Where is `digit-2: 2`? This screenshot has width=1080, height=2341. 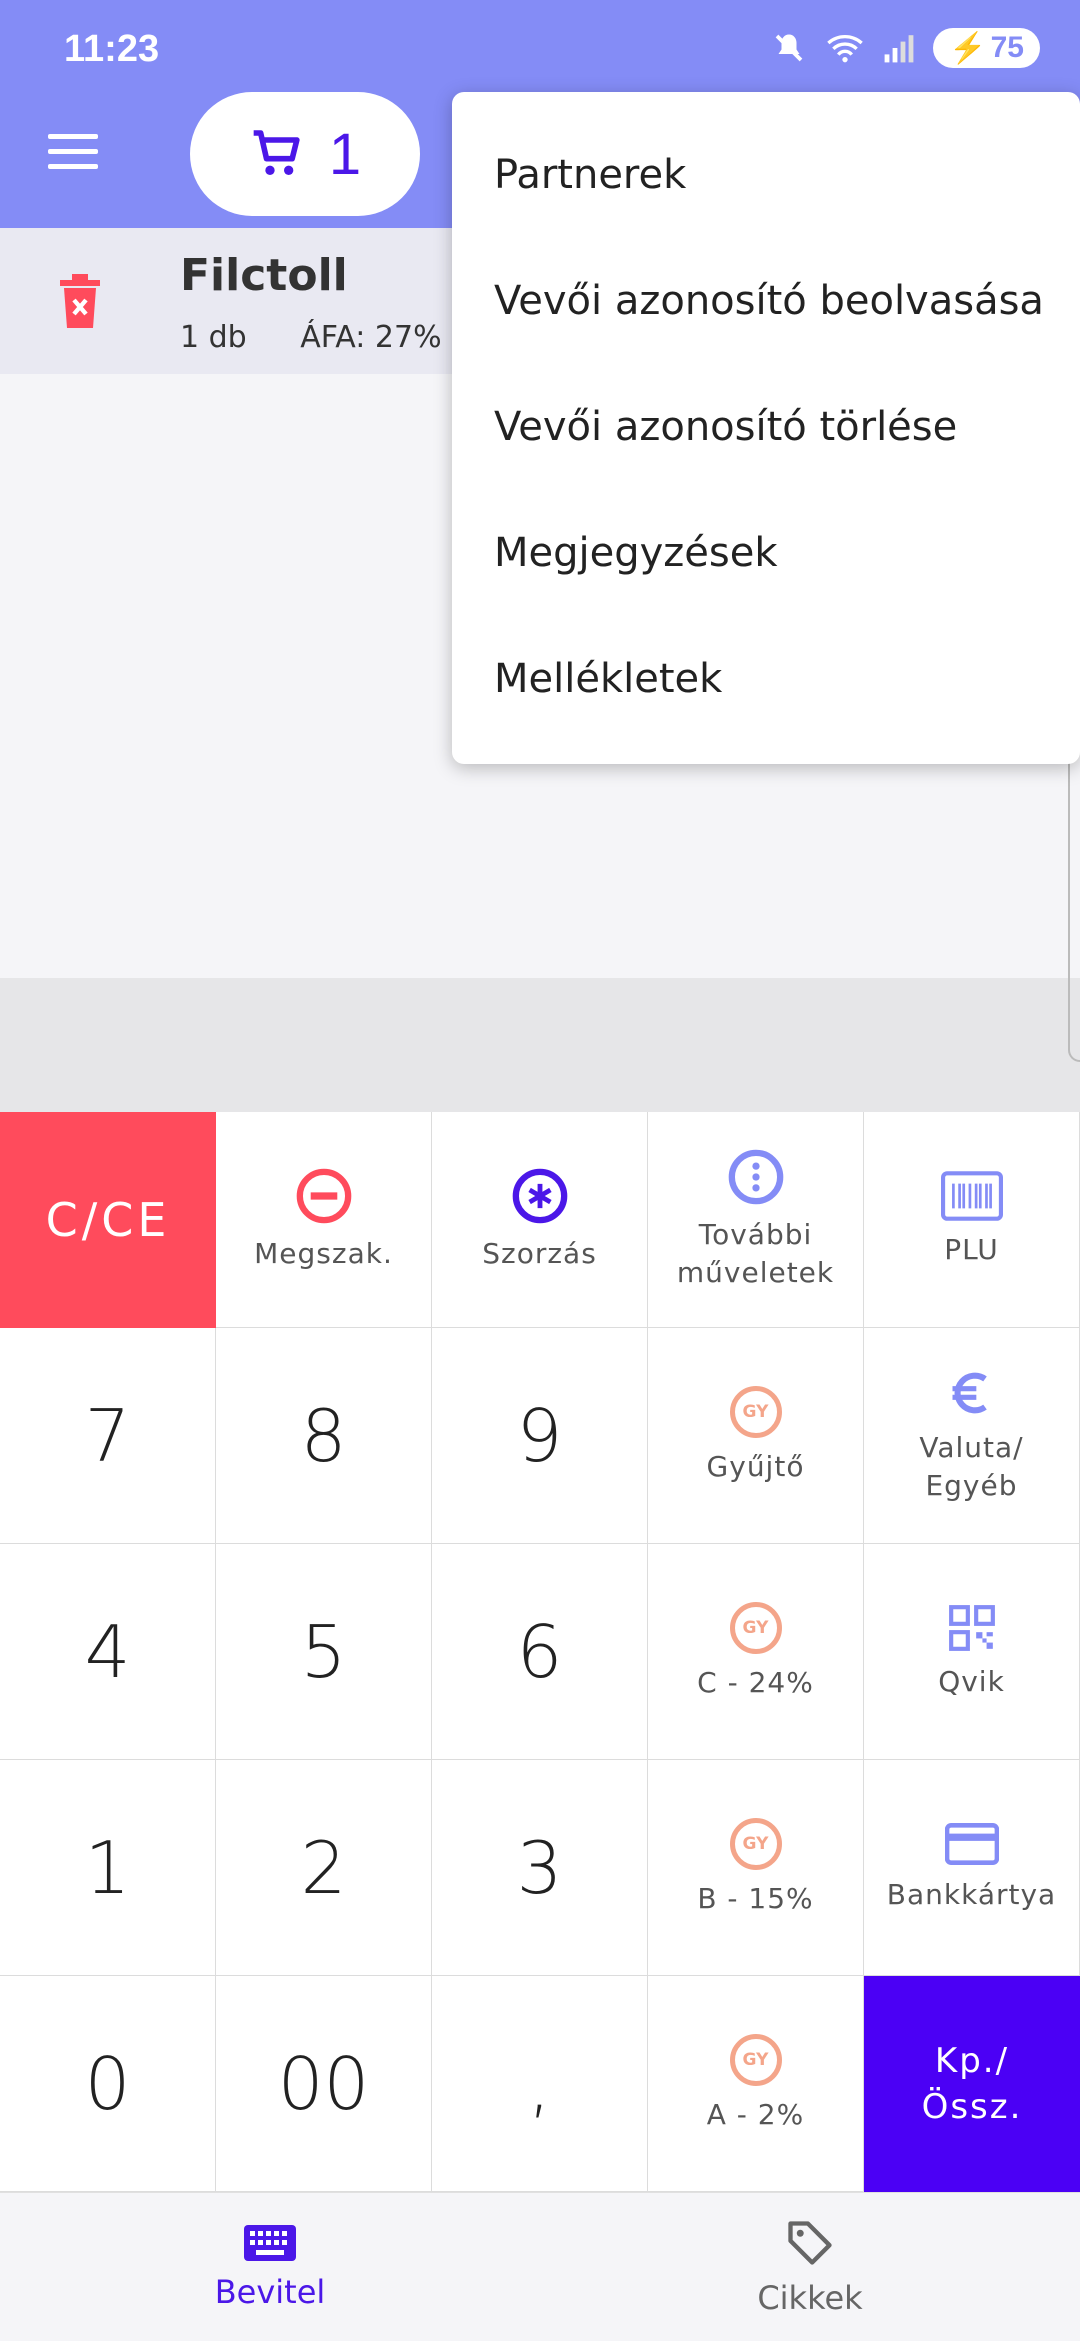 digit-2: 2 is located at coordinates (324, 1868).